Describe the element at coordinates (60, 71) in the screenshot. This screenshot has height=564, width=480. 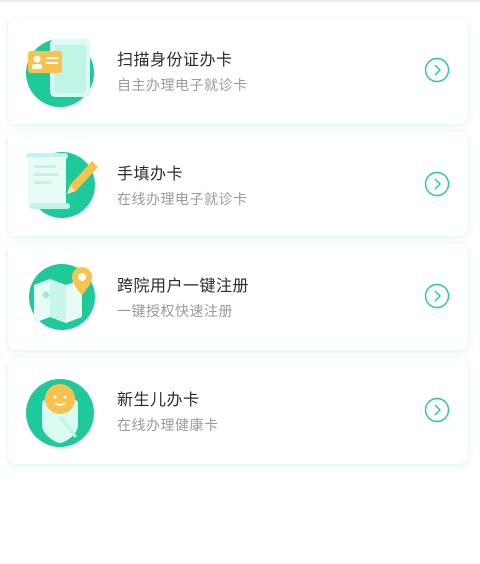
I see `id-card-scan-icon` at that location.